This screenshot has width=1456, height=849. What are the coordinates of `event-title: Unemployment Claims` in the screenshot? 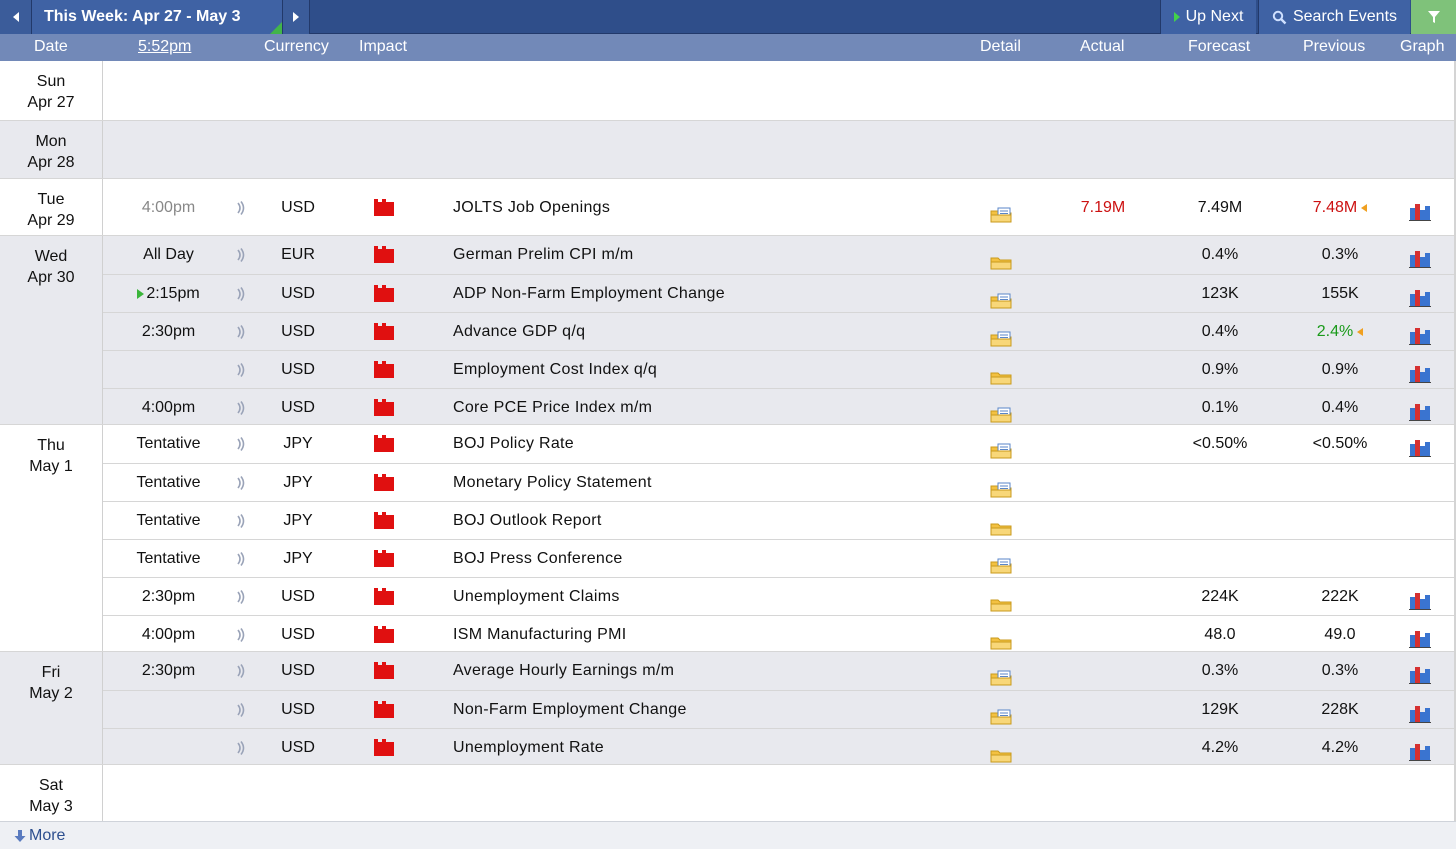 It's located at (703, 596).